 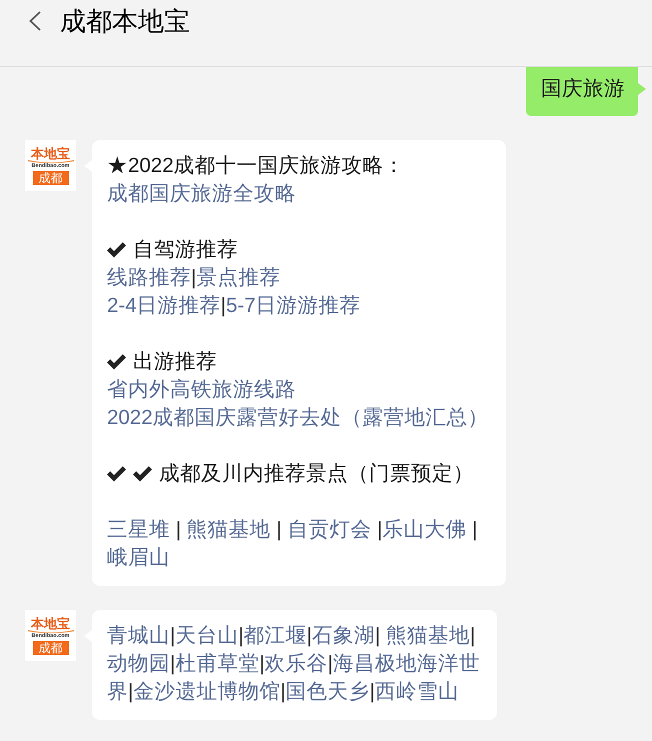 What do you see at coordinates (329, 530) in the screenshot?
I see `link: 自贡灯会` at bounding box center [329, 530].